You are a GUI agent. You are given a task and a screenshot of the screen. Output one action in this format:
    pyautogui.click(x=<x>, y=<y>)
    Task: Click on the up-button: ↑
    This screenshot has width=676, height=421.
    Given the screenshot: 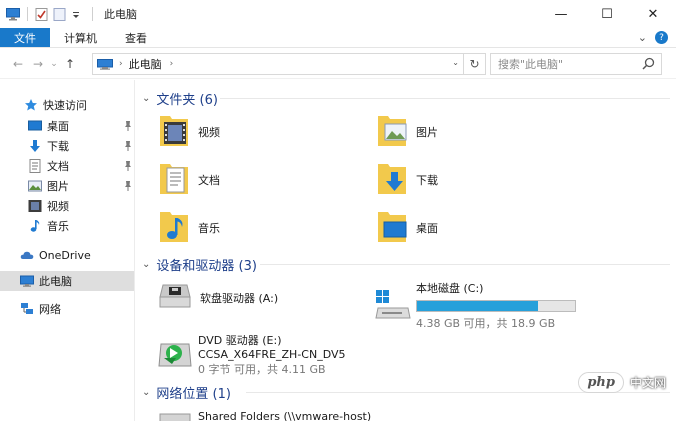 What is the action you would take?
    pyautogui.click(x=70, y=64)
    